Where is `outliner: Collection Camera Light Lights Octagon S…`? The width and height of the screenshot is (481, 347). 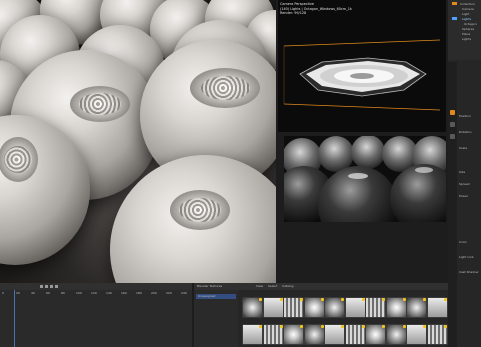 outliner: Collection Camera Light Lights Octagon S… is located at coordinates (464, 30).